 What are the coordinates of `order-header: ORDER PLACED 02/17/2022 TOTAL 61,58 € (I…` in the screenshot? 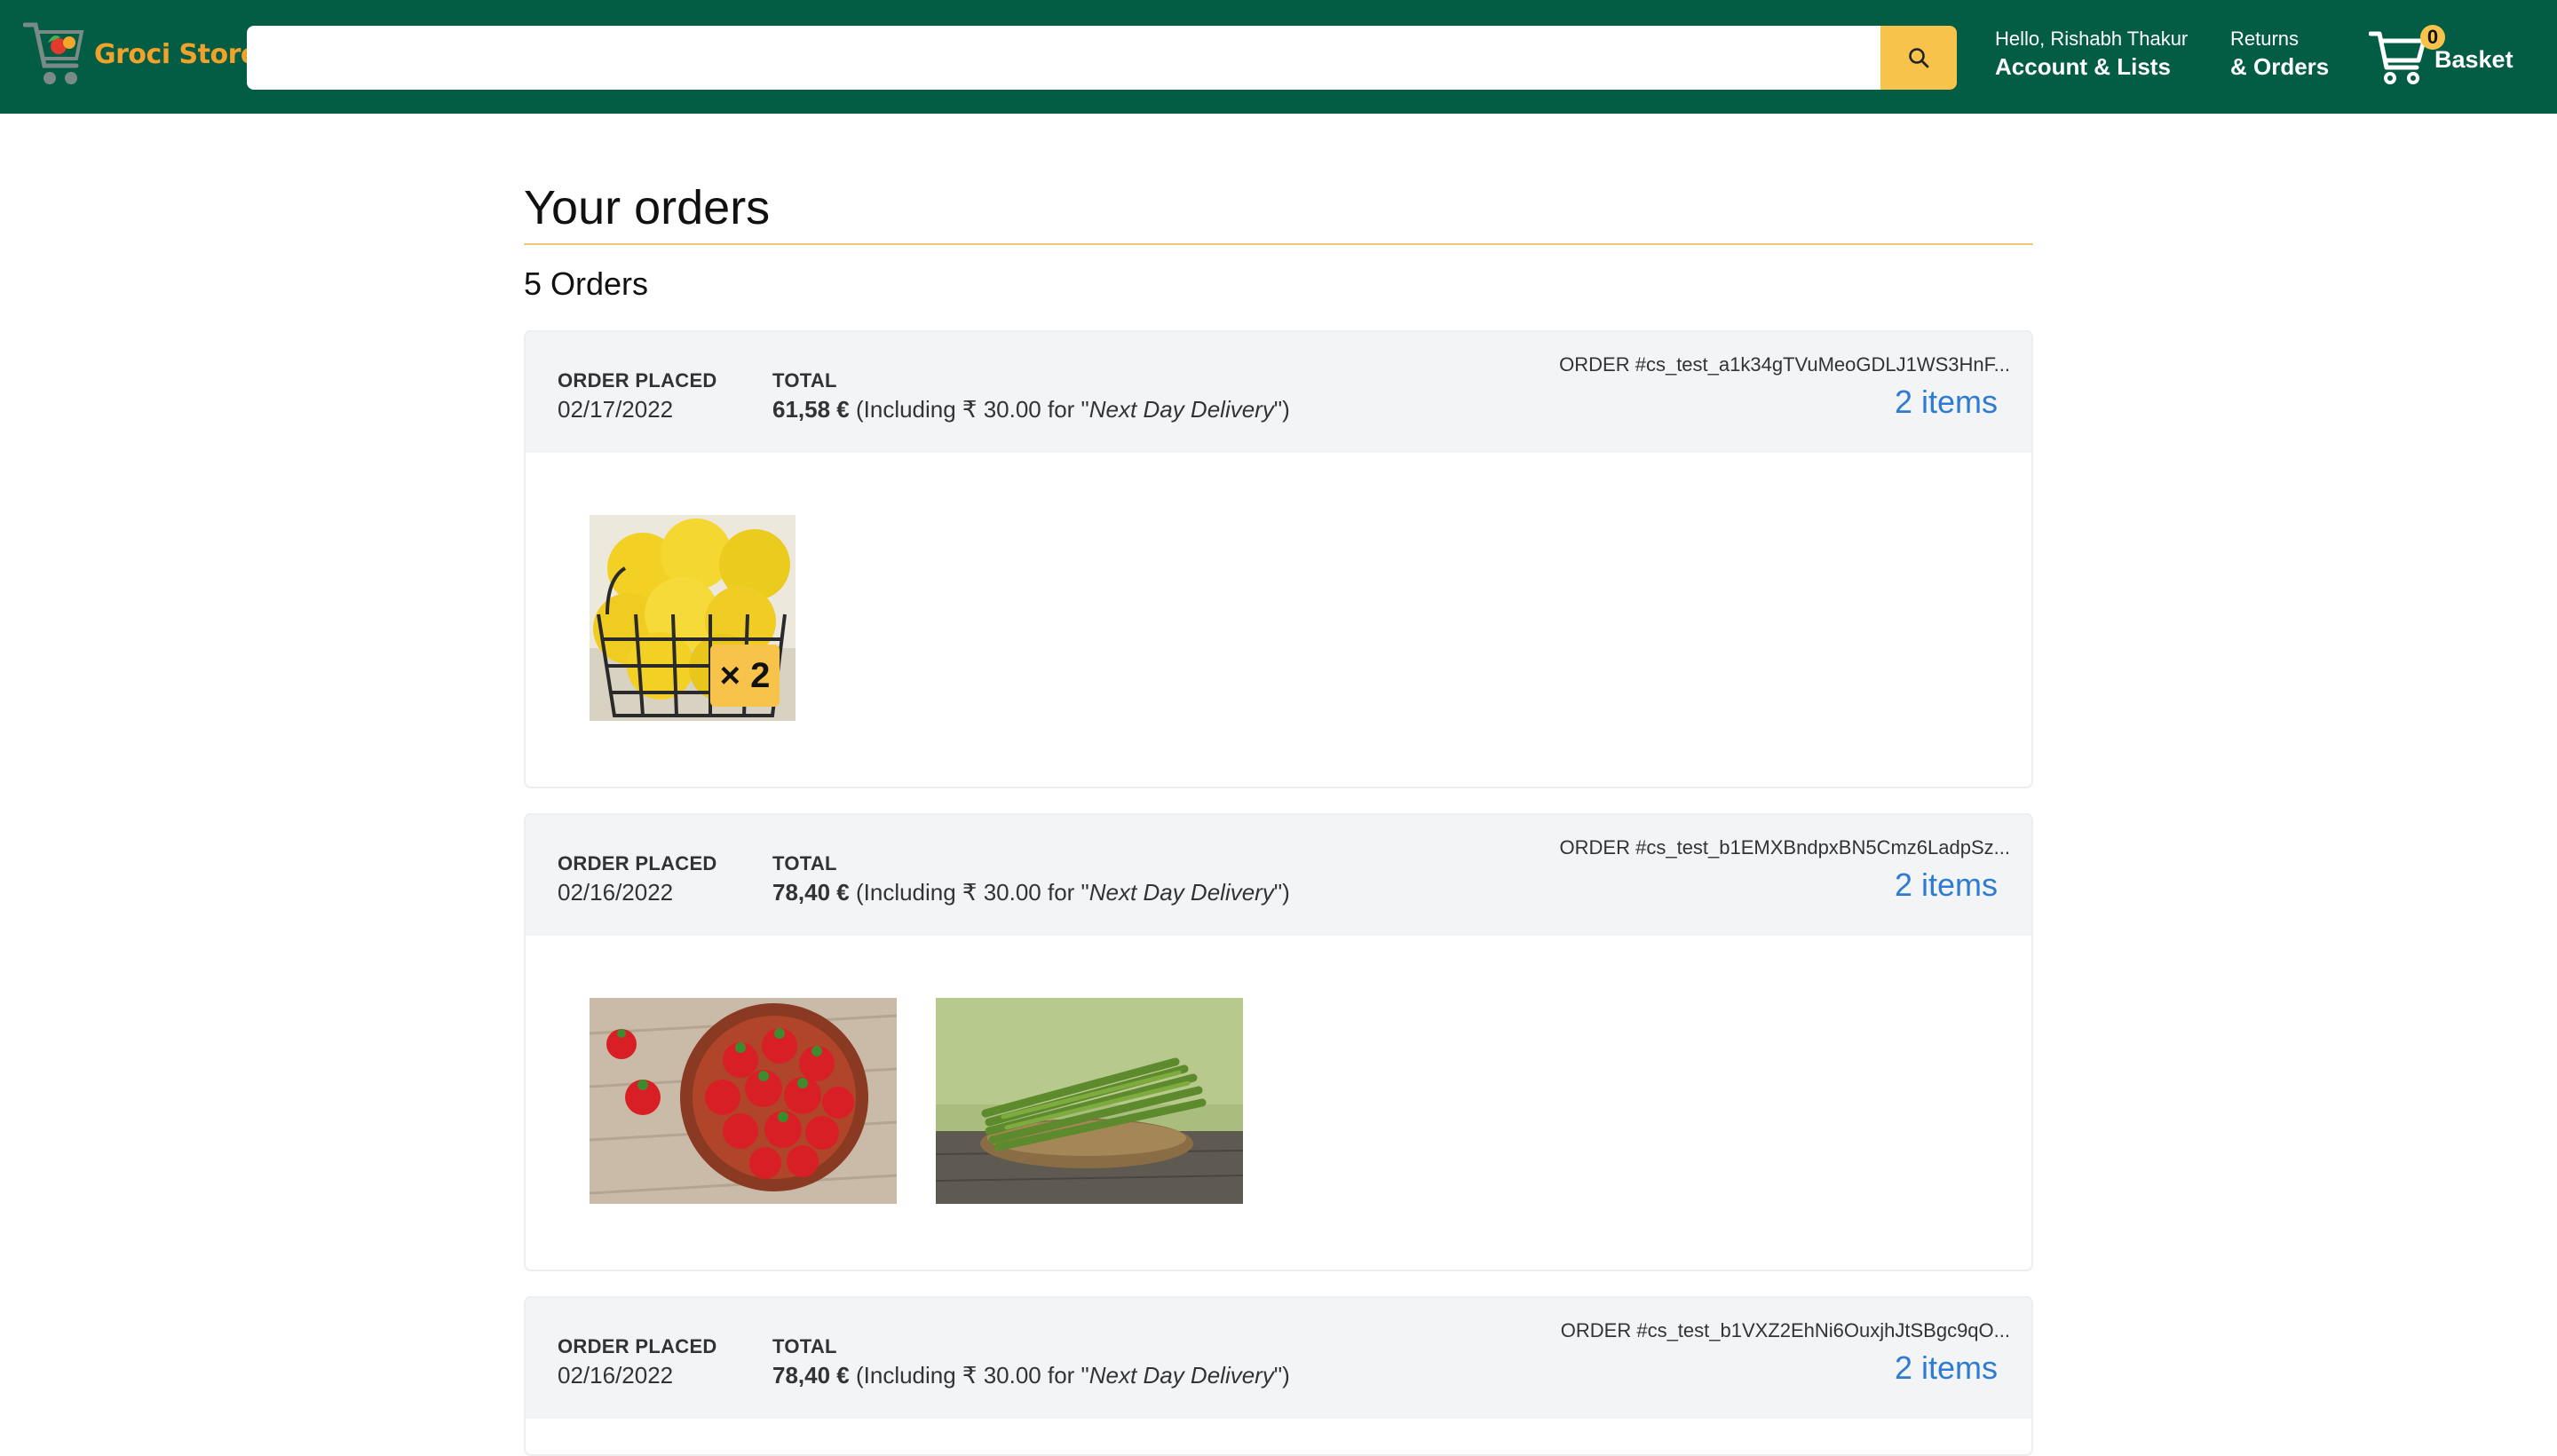 It's located at (1278, 392).